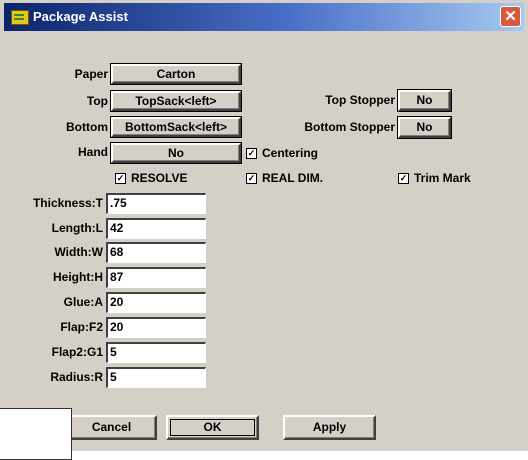 Image resolution: width=528 pixels, height=460 pixels. I want to click on top-stopper-button: No, so click(424, 100).